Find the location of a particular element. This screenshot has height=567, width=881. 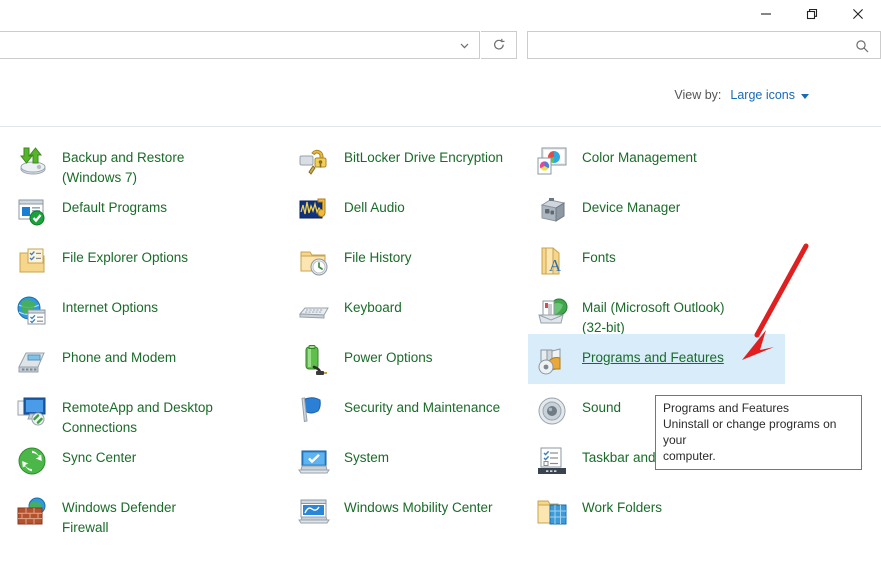

view-by-control: View by: Large icons is located at coordinates (741, 95).